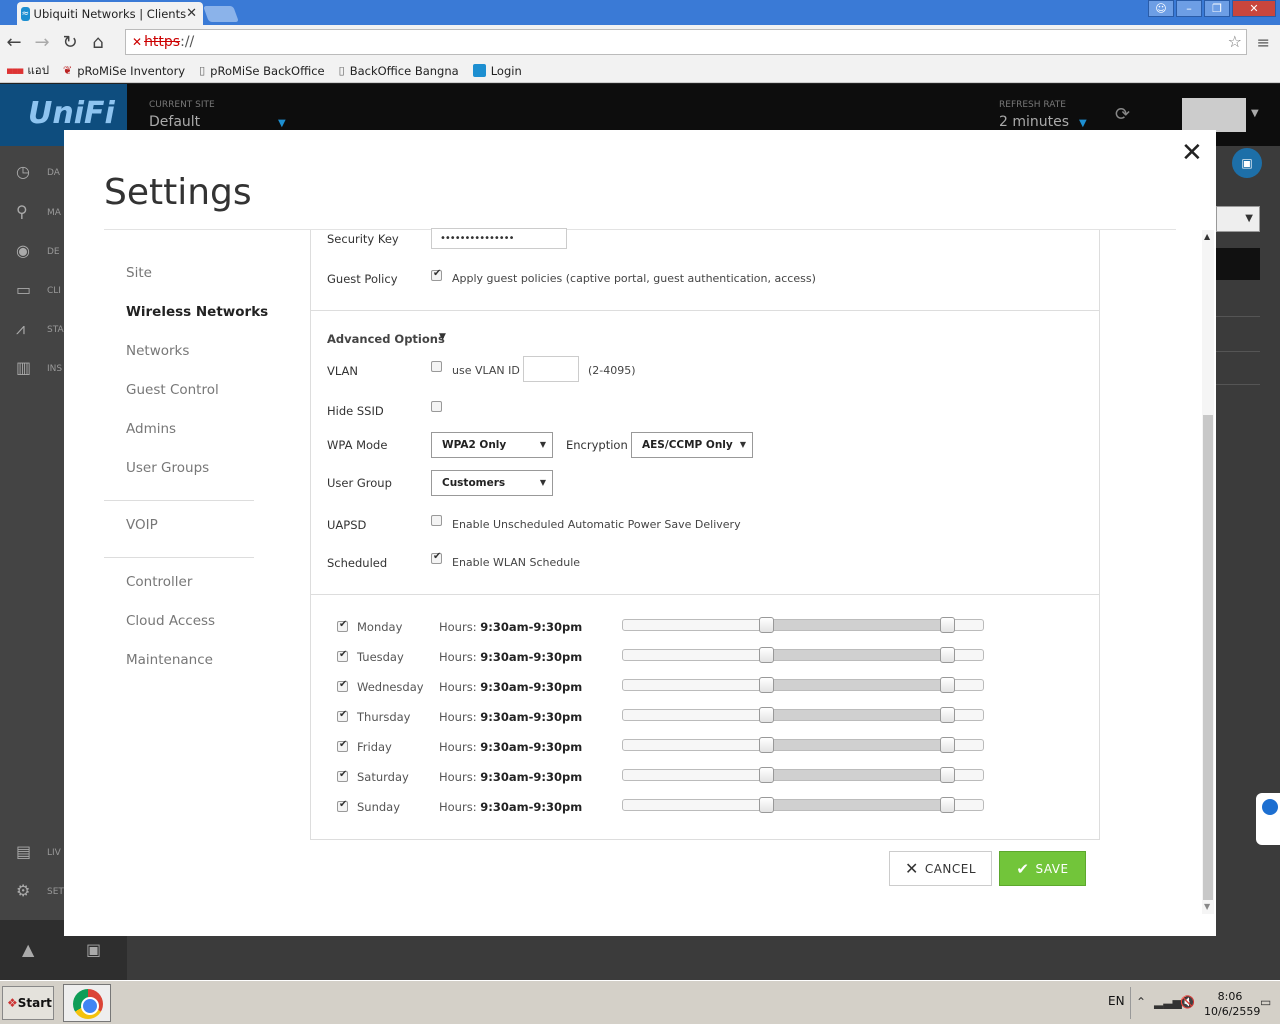 The width and height of the screenshot is (1280, 1024). What do you see at coordinates (139, 273) in the screenshot?
I see `menu-item-site: Site` at bounding box center [139, 273].